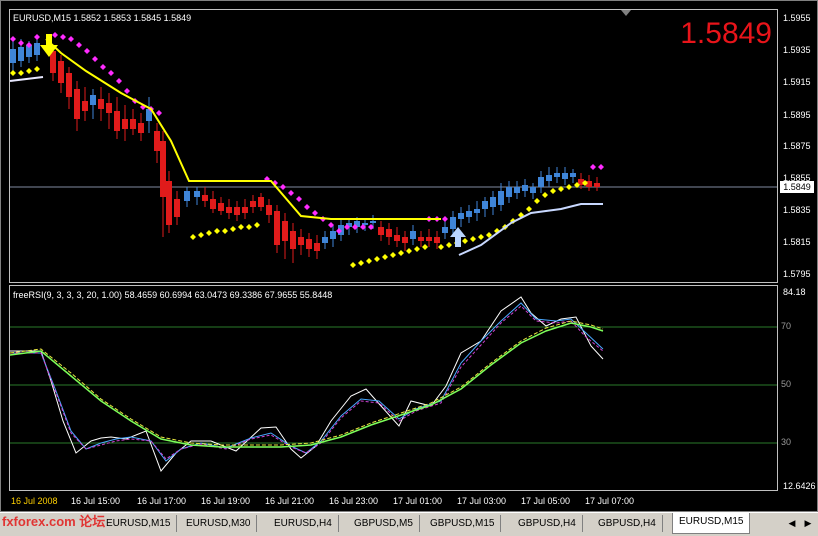  Describe the element at coordinates (711, 523) in the screenshot. I see `tab-eurusd-m15-active: EURUSD,M15` at that location.